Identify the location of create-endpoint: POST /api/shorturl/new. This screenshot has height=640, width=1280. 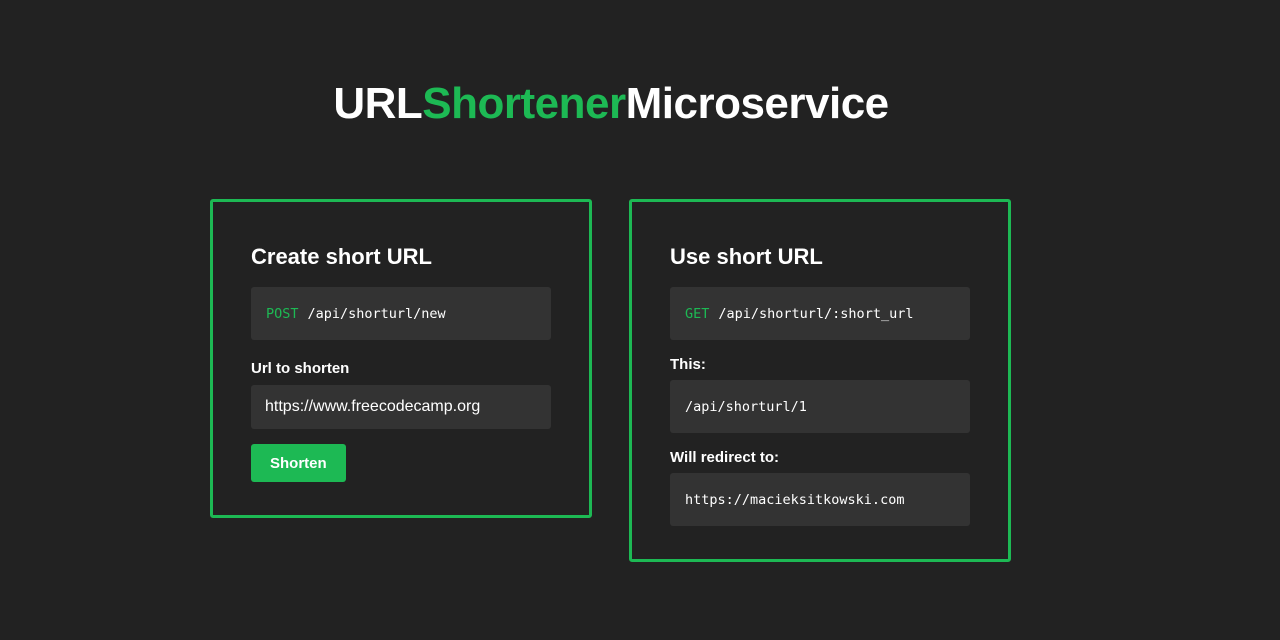
(401, 313).